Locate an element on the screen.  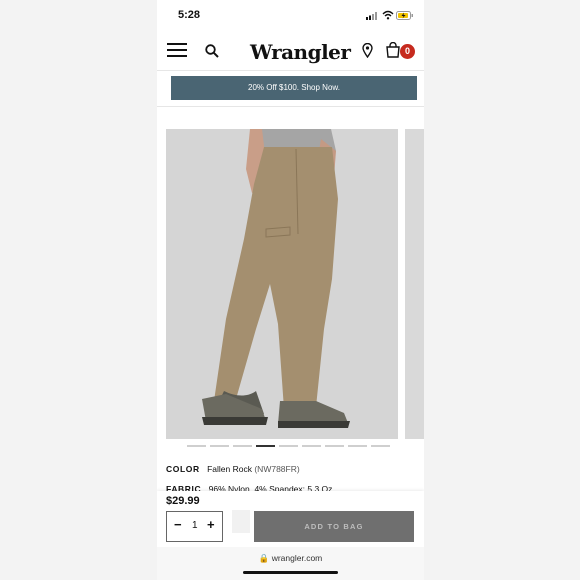
color-code: (NW788FR) is located at coordinates (277, 469).